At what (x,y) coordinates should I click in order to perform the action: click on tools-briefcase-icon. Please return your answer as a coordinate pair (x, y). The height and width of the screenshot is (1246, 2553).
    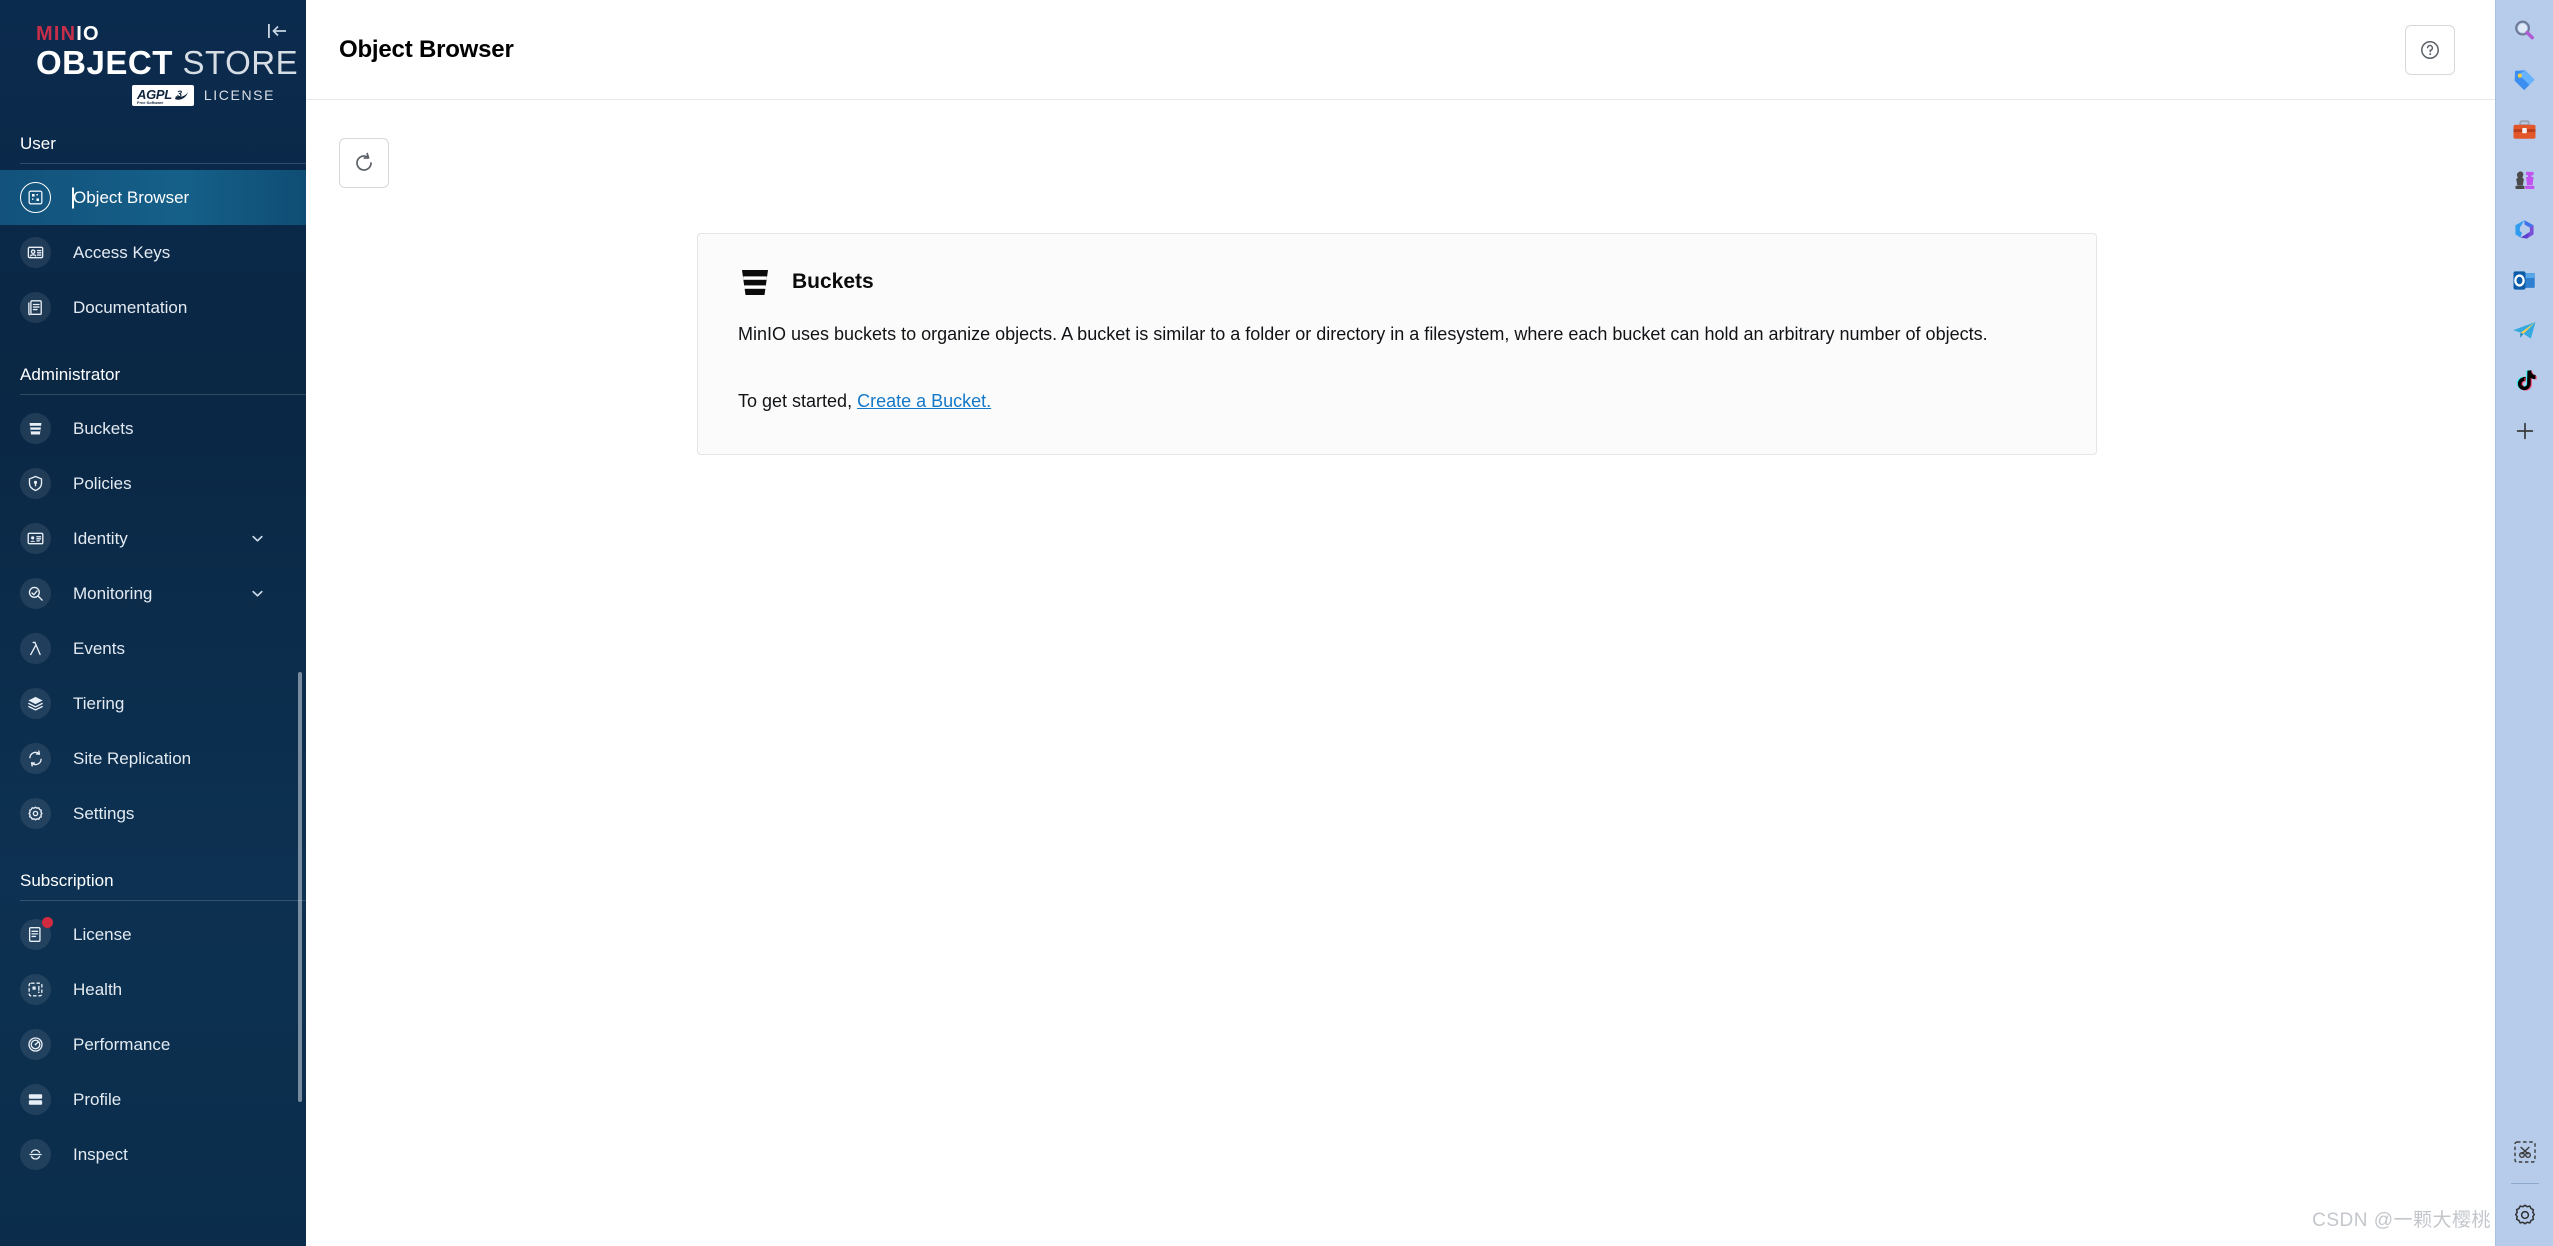
    Looking at the image, I should click on (2524, 133).